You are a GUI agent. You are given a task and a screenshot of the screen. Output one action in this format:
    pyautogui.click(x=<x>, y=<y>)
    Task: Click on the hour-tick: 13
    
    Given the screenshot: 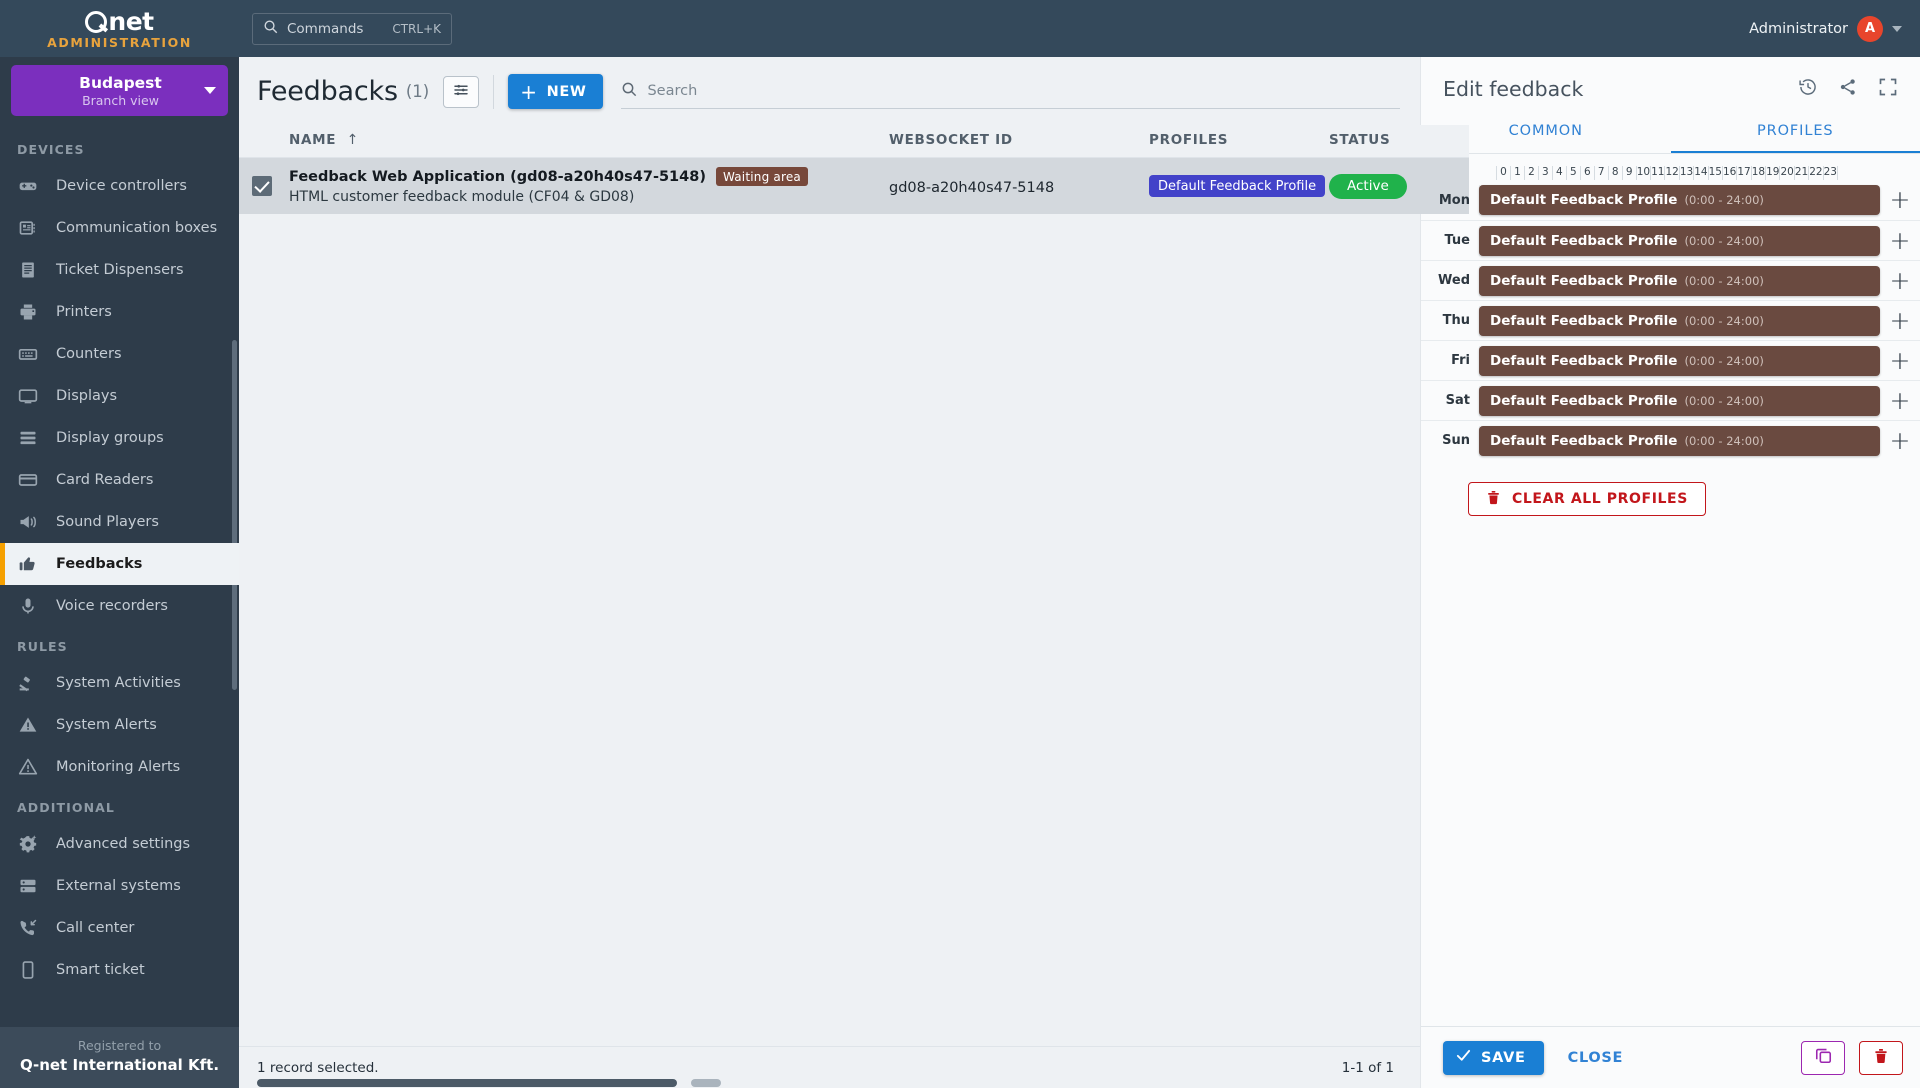 What is the action you would take?
    pyautogui.click(x=1686, y=173)
    